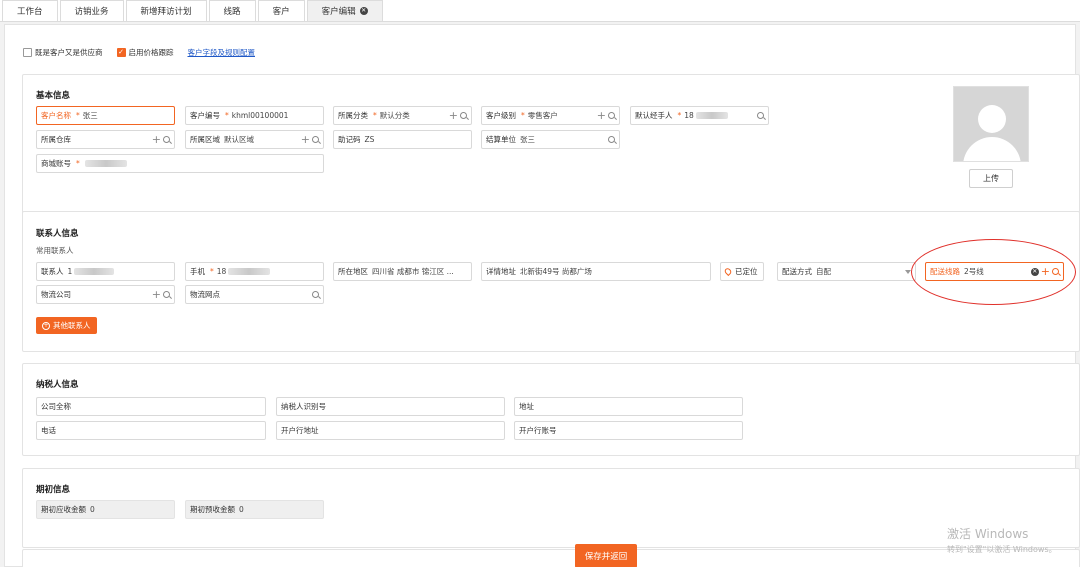  What do you see at coordinates (992, 149) in the screenshot?
I see `avatar-body` at bounding box center [992, 149].